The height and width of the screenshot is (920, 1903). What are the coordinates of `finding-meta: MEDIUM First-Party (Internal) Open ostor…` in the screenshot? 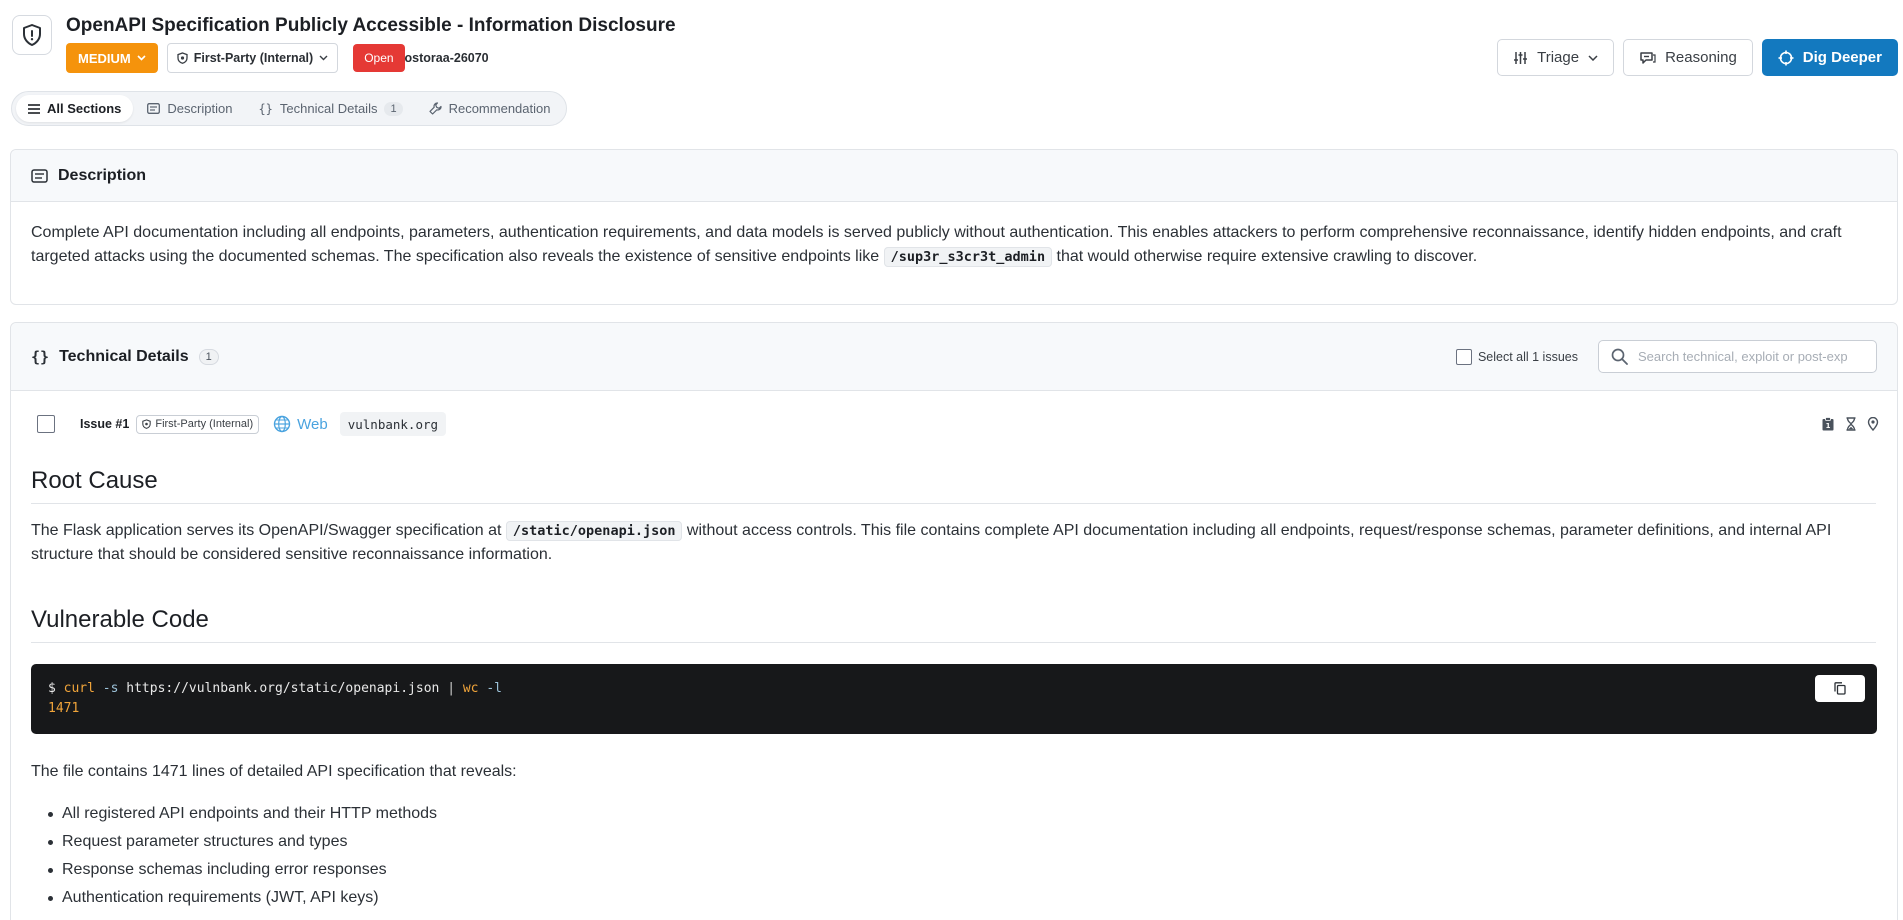 It's located at (277, 58).